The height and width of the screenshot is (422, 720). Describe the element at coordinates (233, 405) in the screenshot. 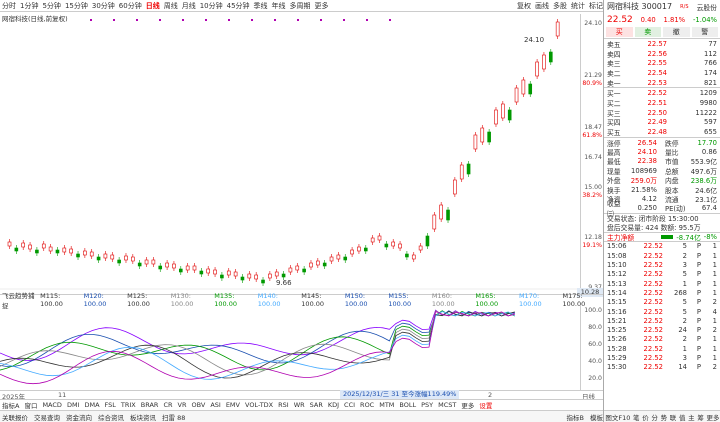

I see `indicator-tab-12: EMV` at that location.